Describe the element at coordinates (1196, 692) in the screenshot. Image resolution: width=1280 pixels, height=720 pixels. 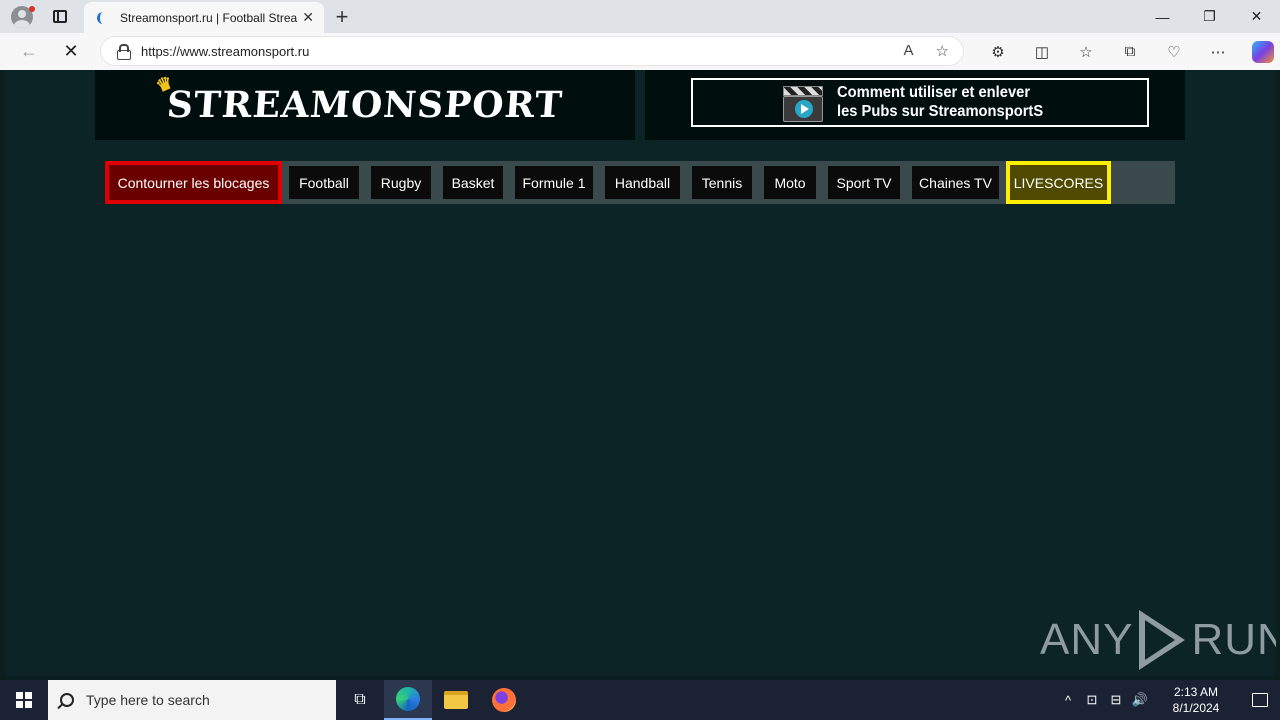
I see `clock-time: 2:13 AM` at that location.